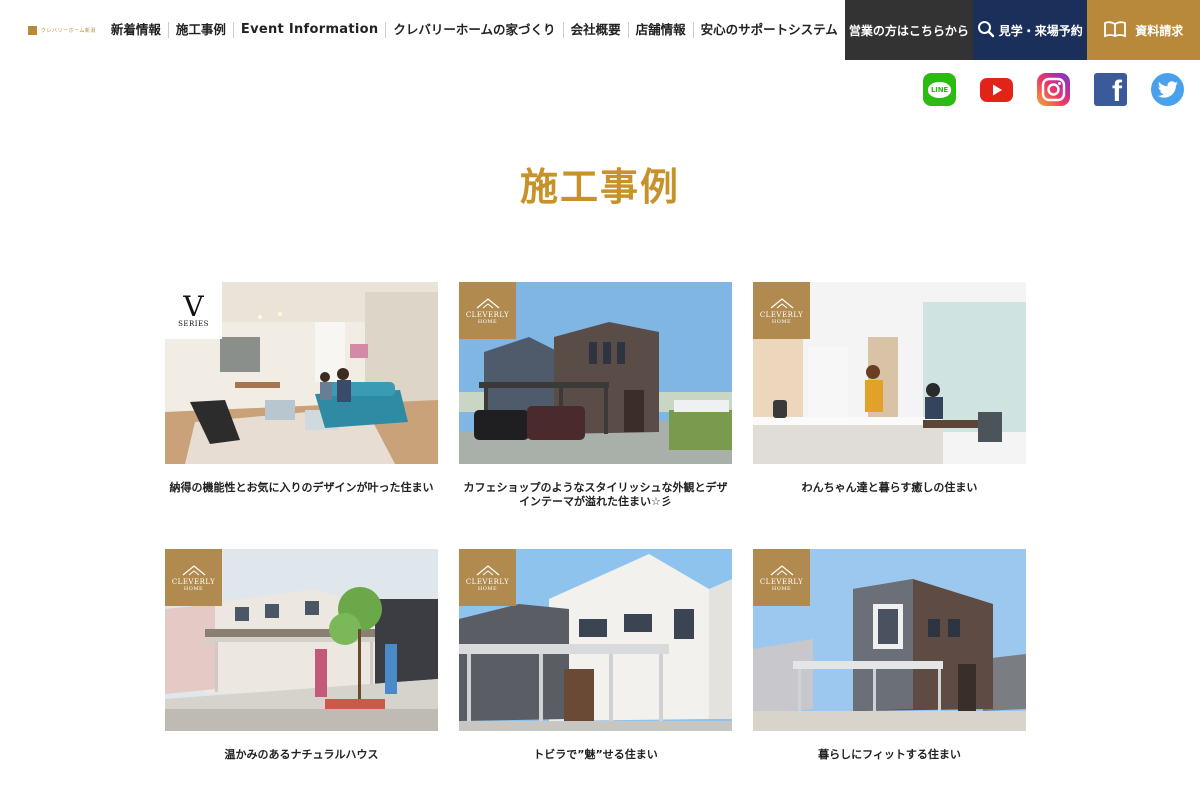  Describe the element at coordinates (889, 487) in the screenshot. I see `work-title: わんちゃん達と暮らす癒しの住まい` at that location.